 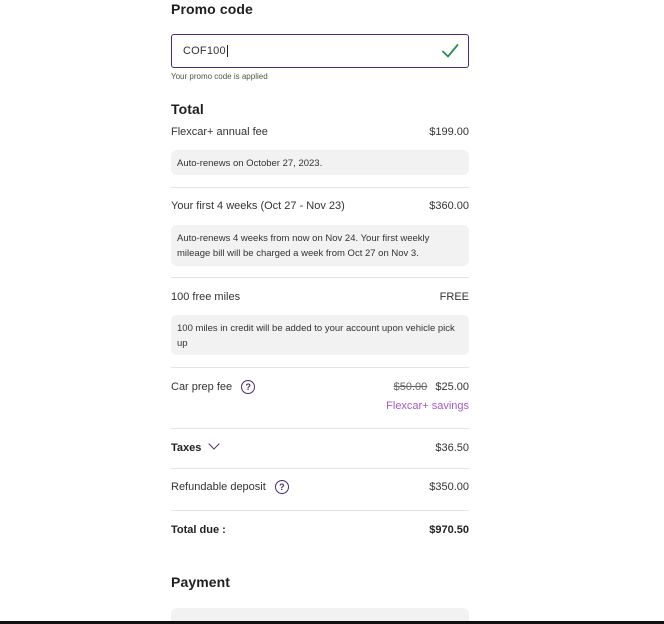 I want to click on promo-code-value: COF100, so click(x=204, y=51).